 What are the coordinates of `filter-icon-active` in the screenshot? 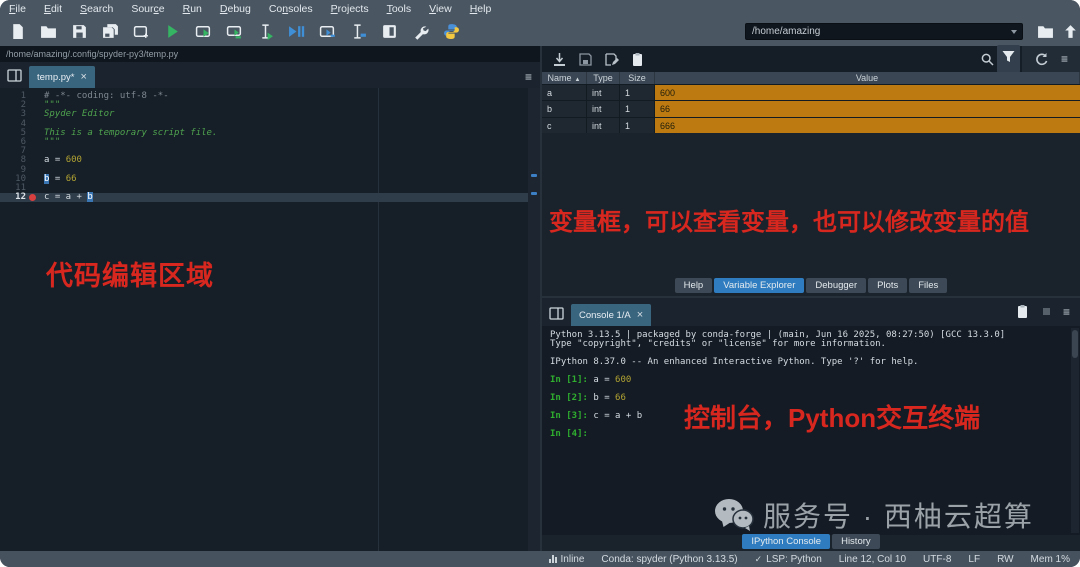 It's located at (1008, 59).